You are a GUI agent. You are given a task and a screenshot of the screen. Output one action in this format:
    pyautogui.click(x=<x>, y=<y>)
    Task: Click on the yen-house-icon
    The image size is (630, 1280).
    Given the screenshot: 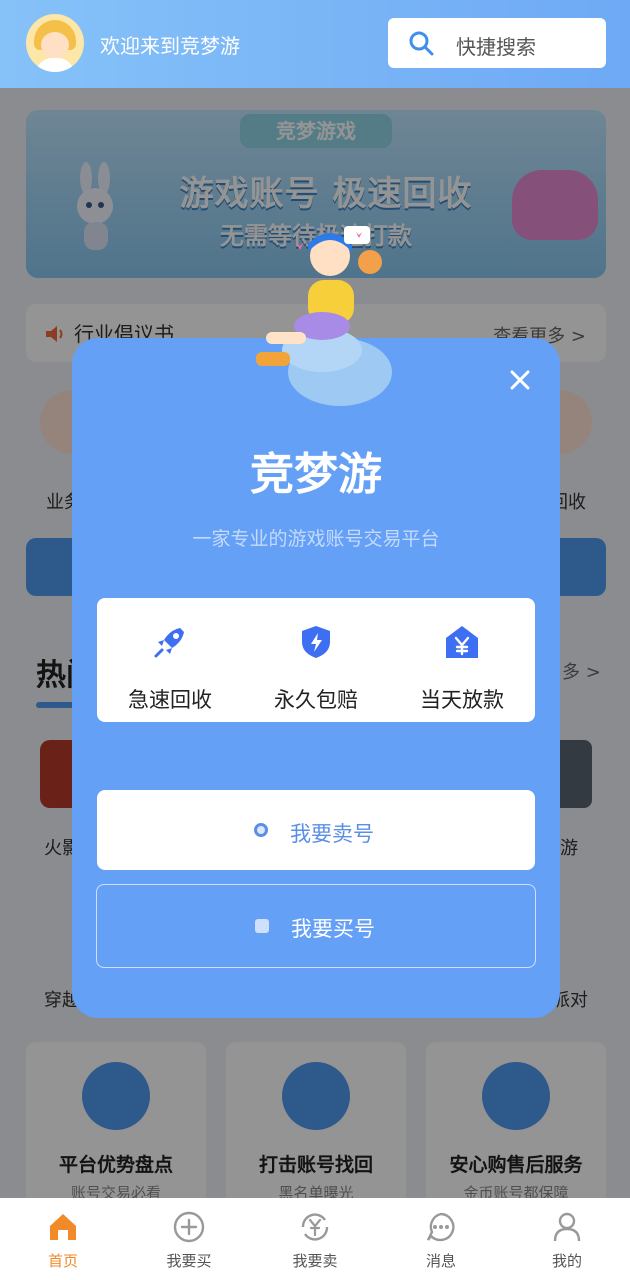 What is the action you would take?
    pyautogui.click(x=462, y=642)
    